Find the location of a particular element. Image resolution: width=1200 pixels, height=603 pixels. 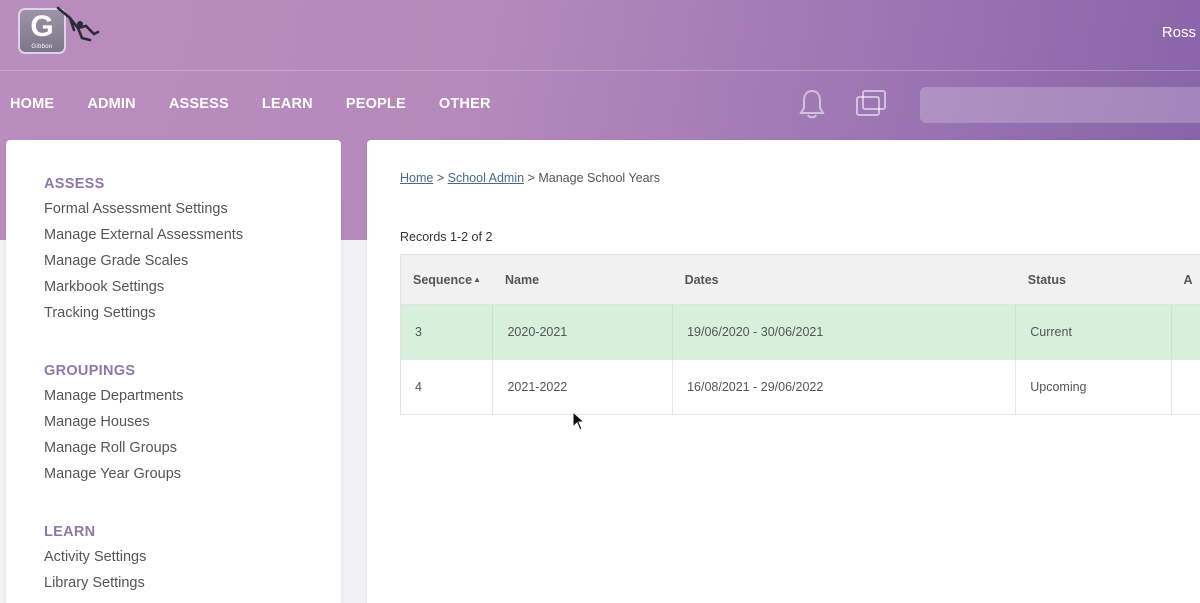

column-header-actions: A is located at coordinates (1185, 279).